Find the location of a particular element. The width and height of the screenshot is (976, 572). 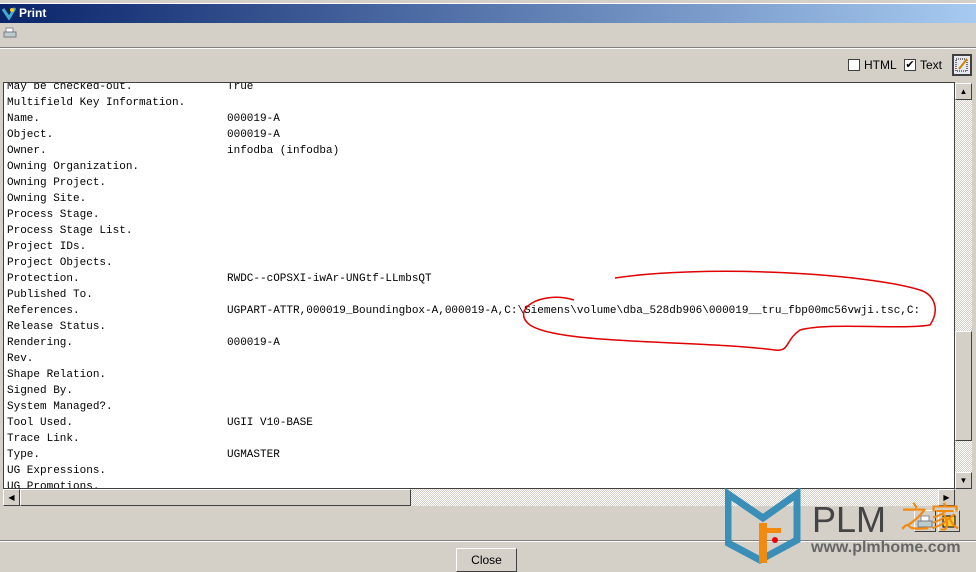

html-checkbox is located at coordinates (854, 65).